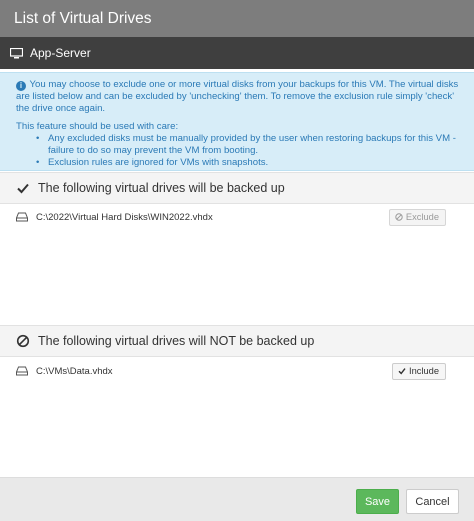  What do you see at coordinates (16, 53) in the screenshot?
I see `monitor-icon` at bounding box center [16, 53].